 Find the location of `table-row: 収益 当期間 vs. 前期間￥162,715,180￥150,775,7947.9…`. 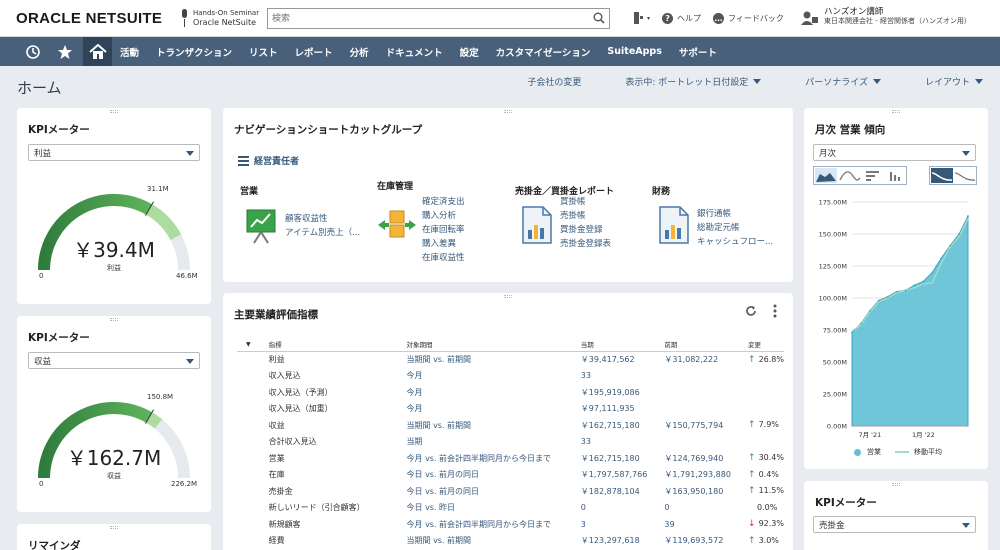

table-row: 収益 当期間 vs. 前期間￥162,715,180￥150,775,7947.9… is located at coordinates (510, 425).